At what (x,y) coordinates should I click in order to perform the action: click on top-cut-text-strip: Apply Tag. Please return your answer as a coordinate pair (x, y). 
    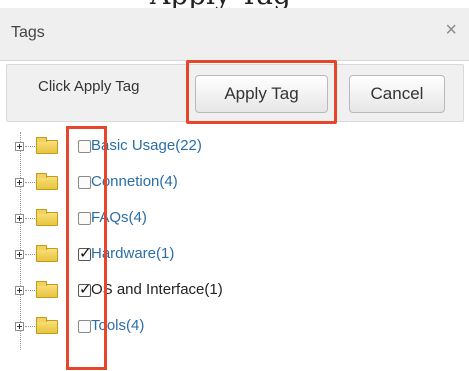
    Looking at the image, I should click on (234, 4).